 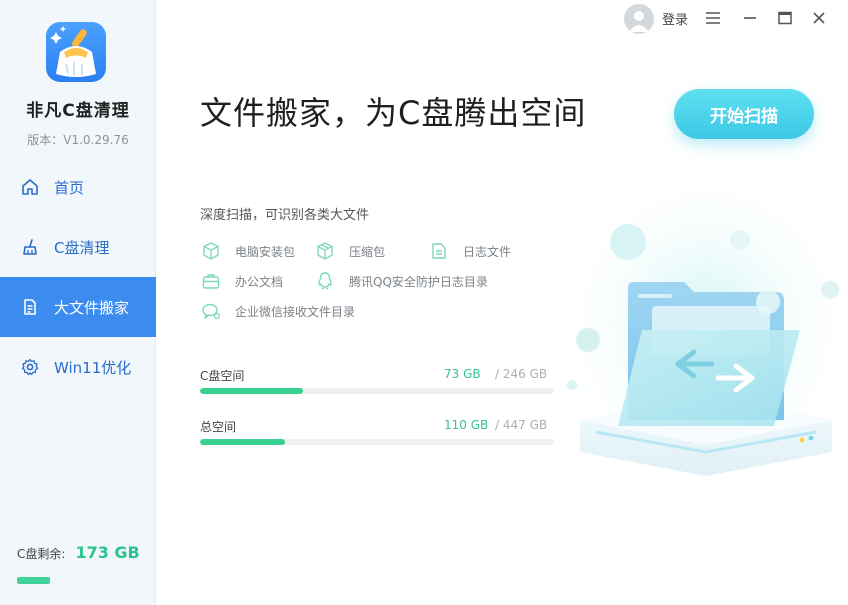 I want to click on minimize-icon, so click(x=750, y=18).